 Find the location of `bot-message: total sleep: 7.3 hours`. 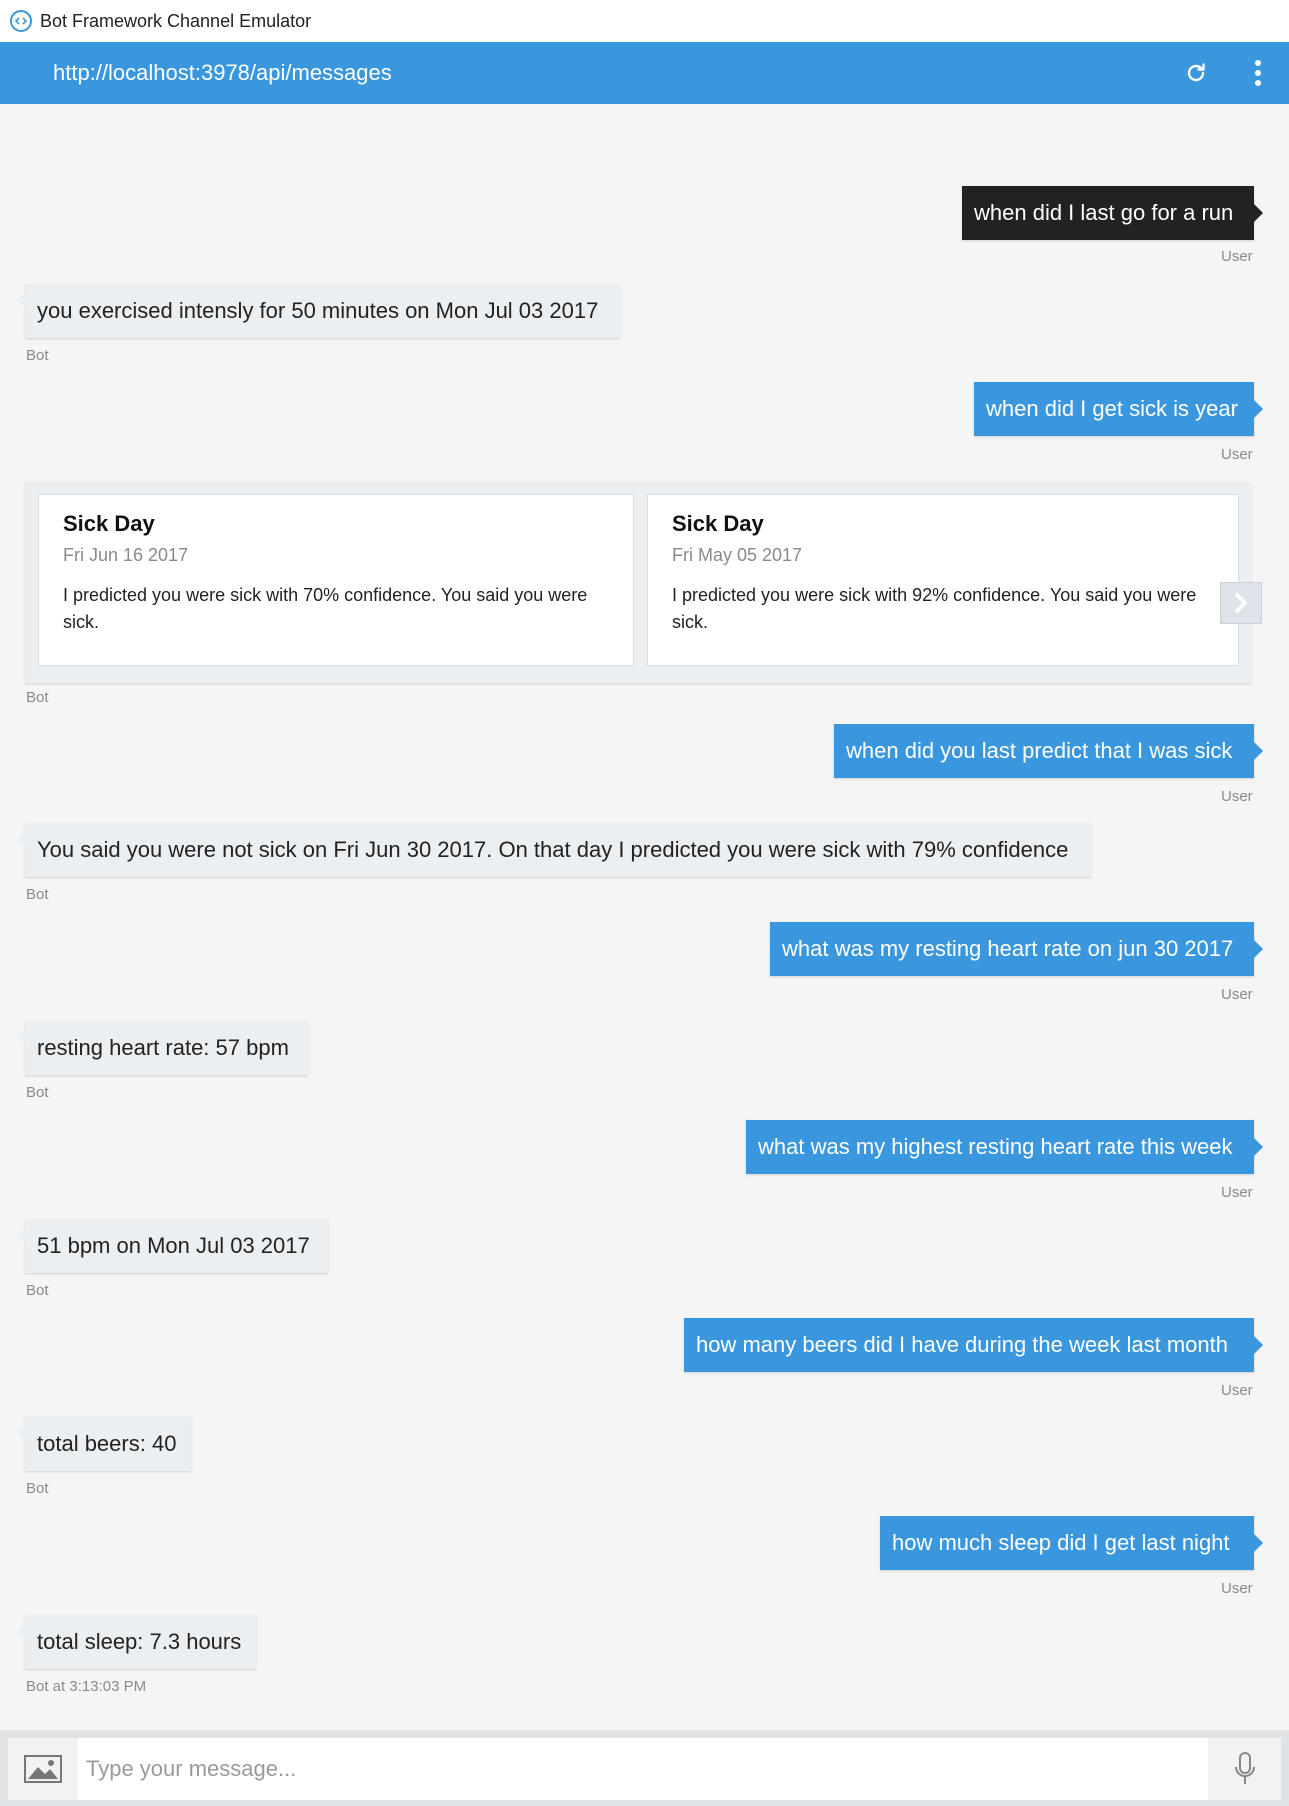

bot-message: total sleep: 7.3 hours is located at coordinates (136, 1642).